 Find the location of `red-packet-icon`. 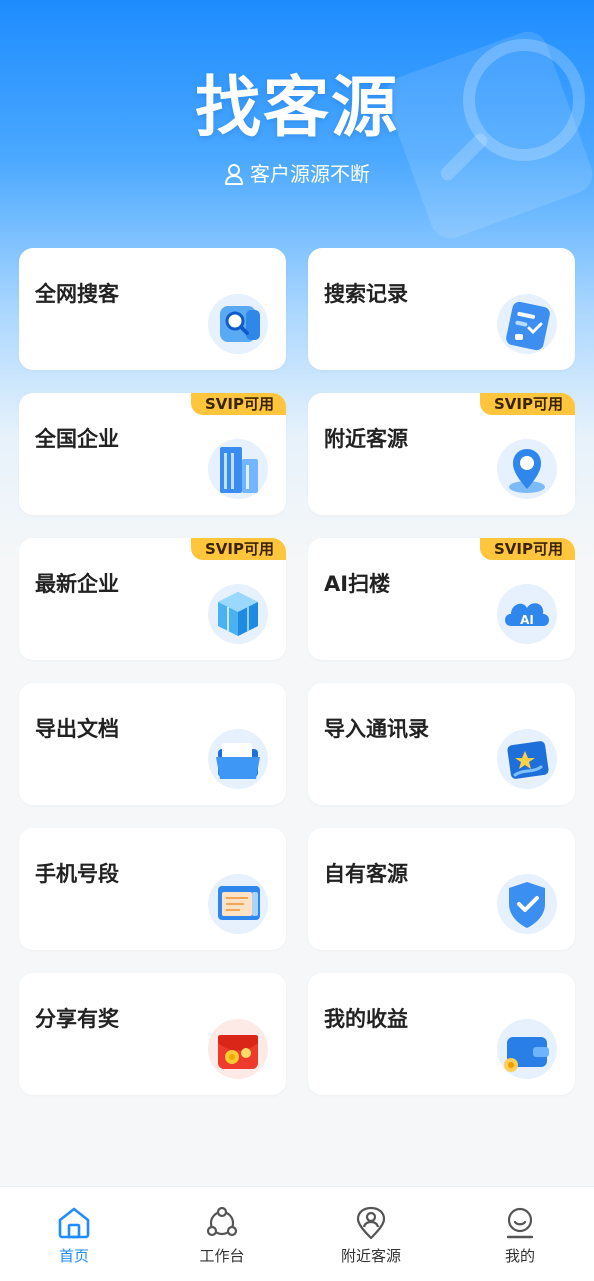

red-packet-icon is located at coordinates (238, 1049).